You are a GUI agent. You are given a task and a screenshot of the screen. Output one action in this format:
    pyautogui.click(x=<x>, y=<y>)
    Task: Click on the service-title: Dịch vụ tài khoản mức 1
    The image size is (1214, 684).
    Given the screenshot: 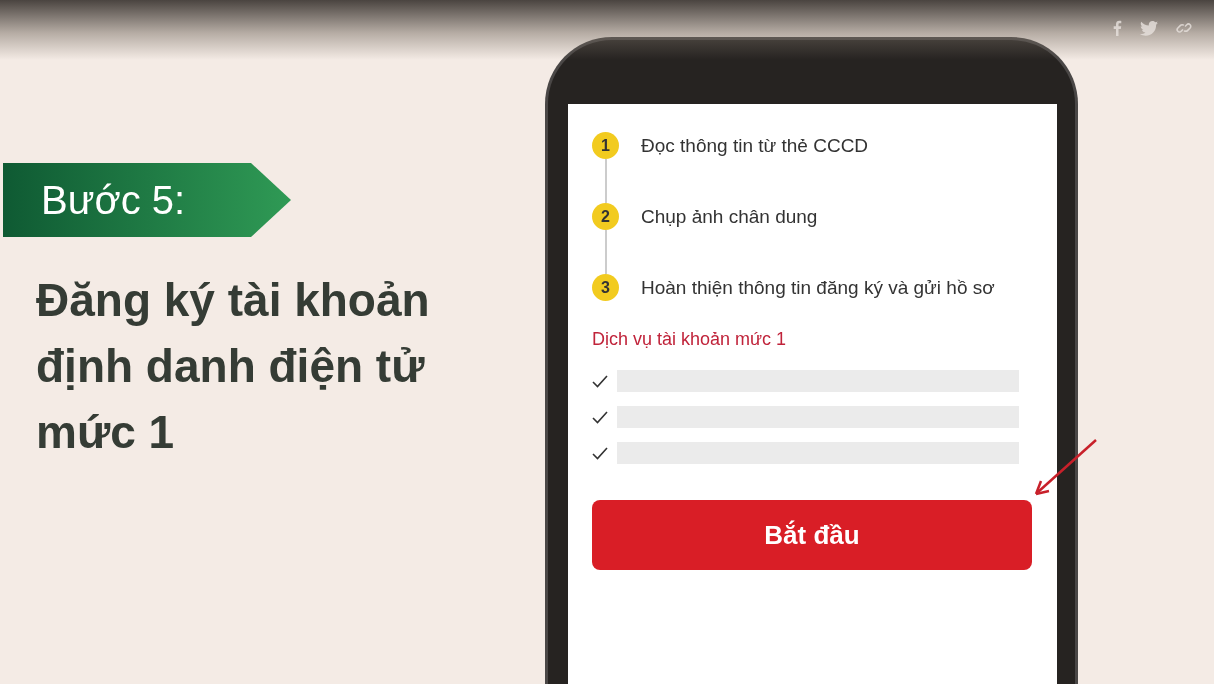 What is the action you would take?
    pyautogui.click(x=690, y=339)
    